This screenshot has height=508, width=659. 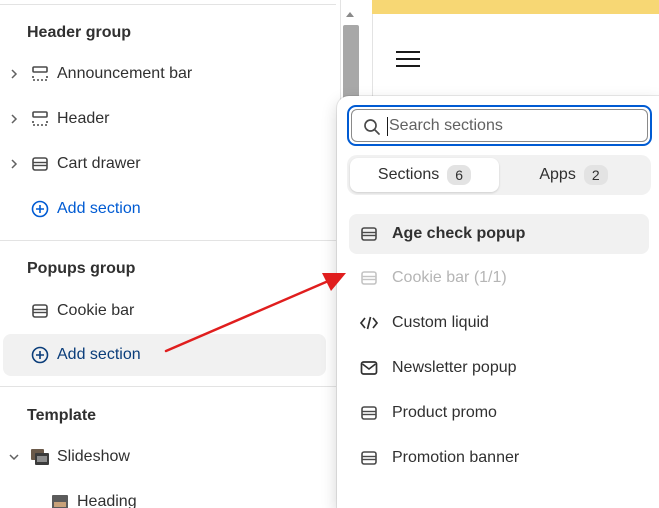 I want to click on tree-item-label: Header, so click(x=83, y=118).